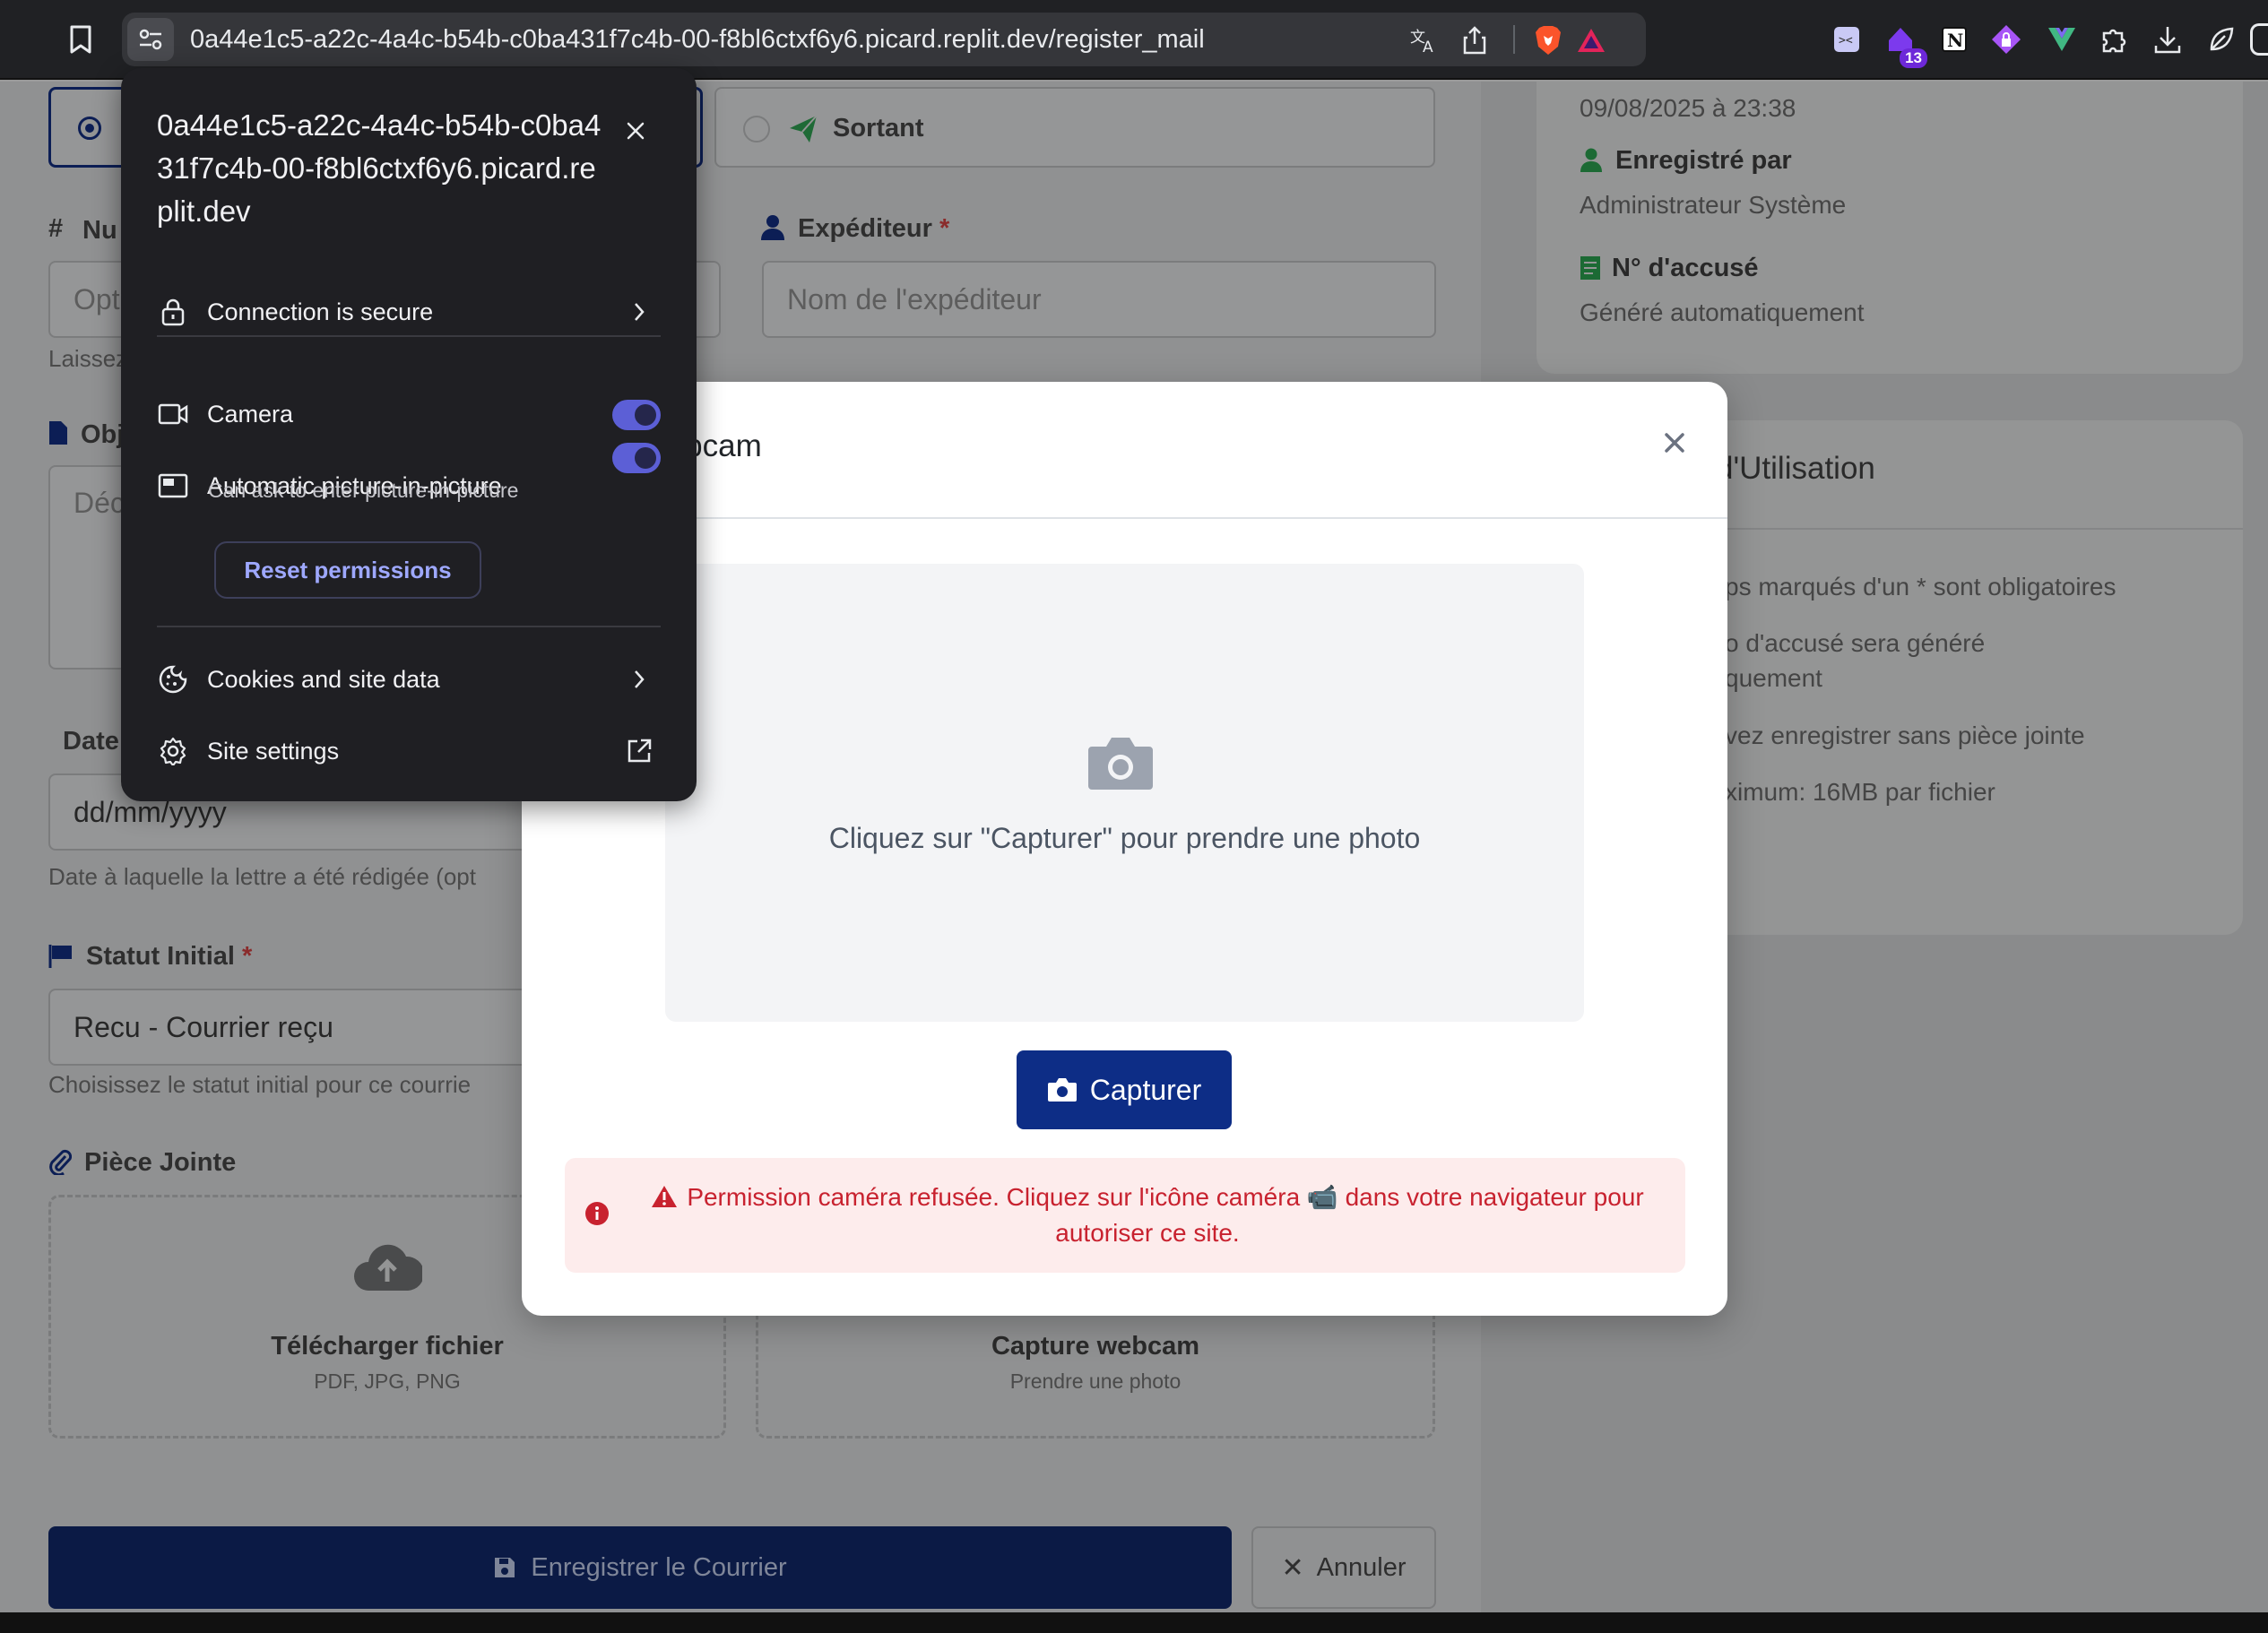 The image size is (2268, 1633). I want to click on modal-close-icon, so click(1674, 442).